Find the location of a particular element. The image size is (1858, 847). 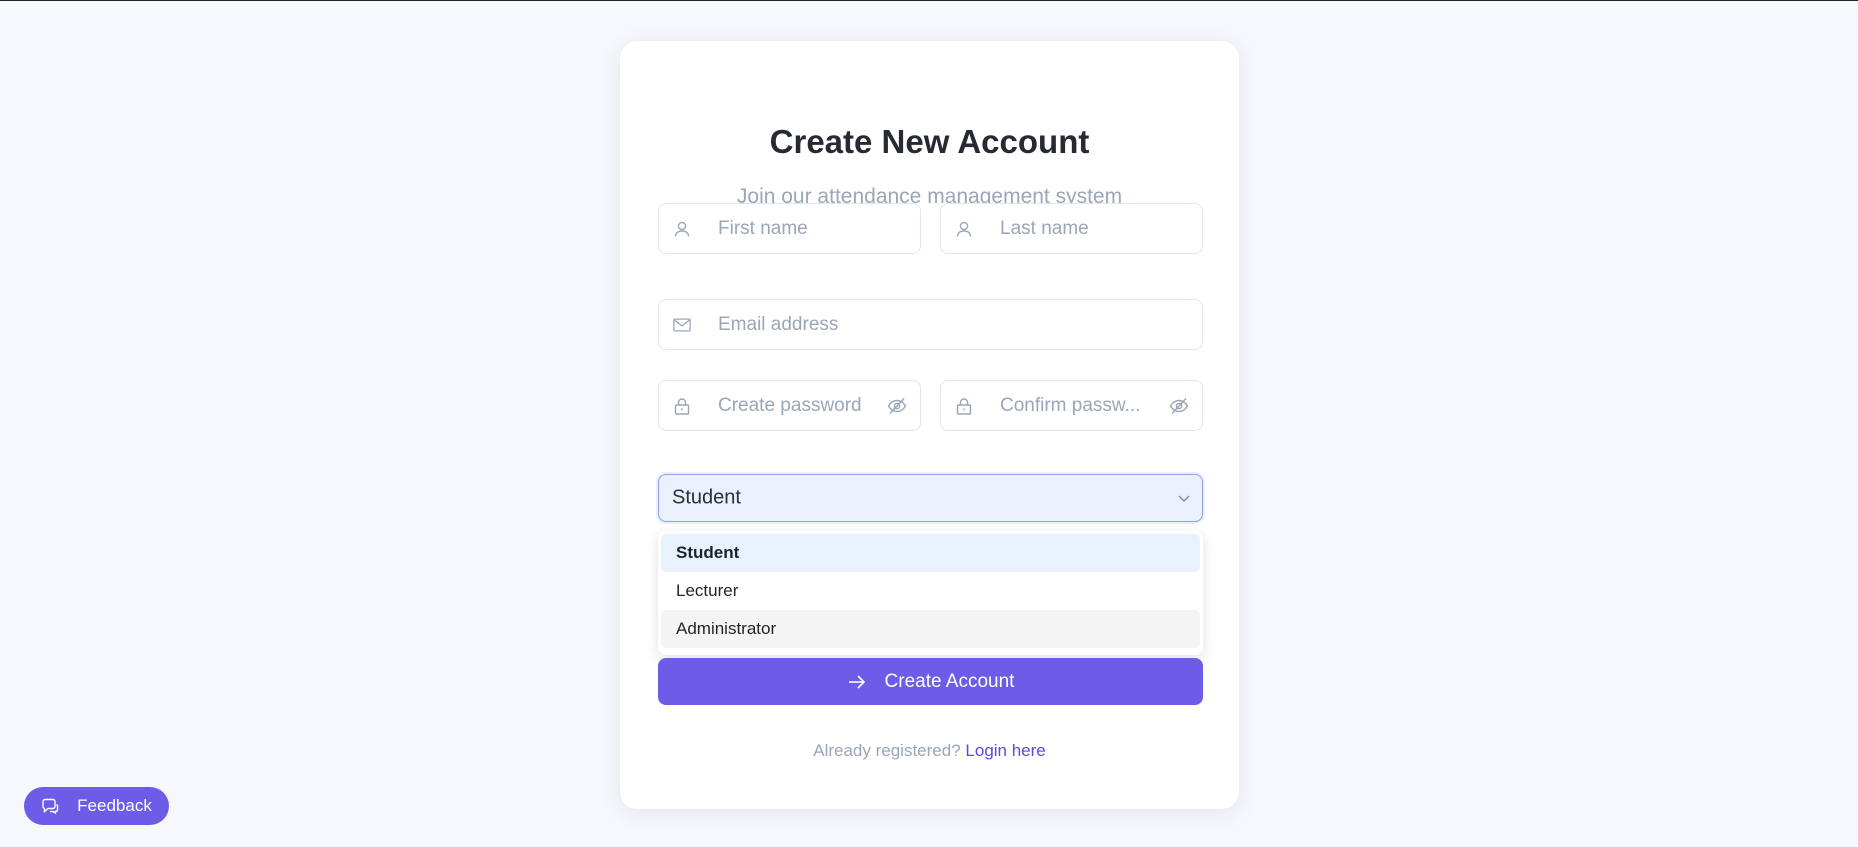

password-field: Create password is located at coordinates (789, 405).